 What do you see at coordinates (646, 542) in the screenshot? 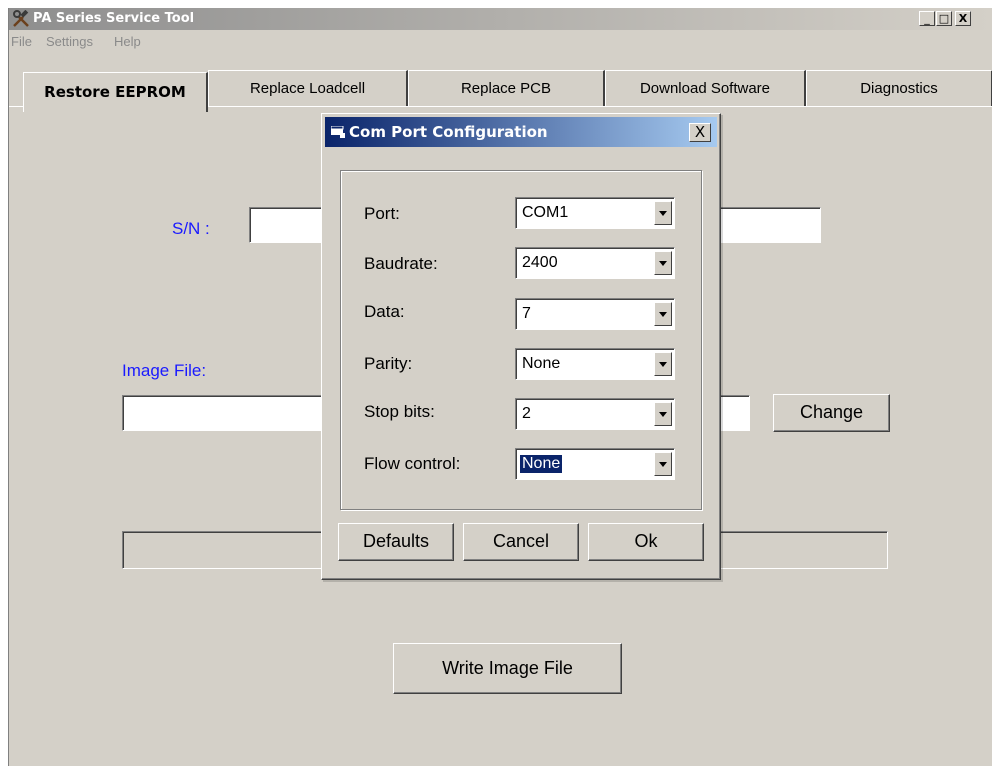
I see `ok-button: Ok` at bounding box center [646, 542].